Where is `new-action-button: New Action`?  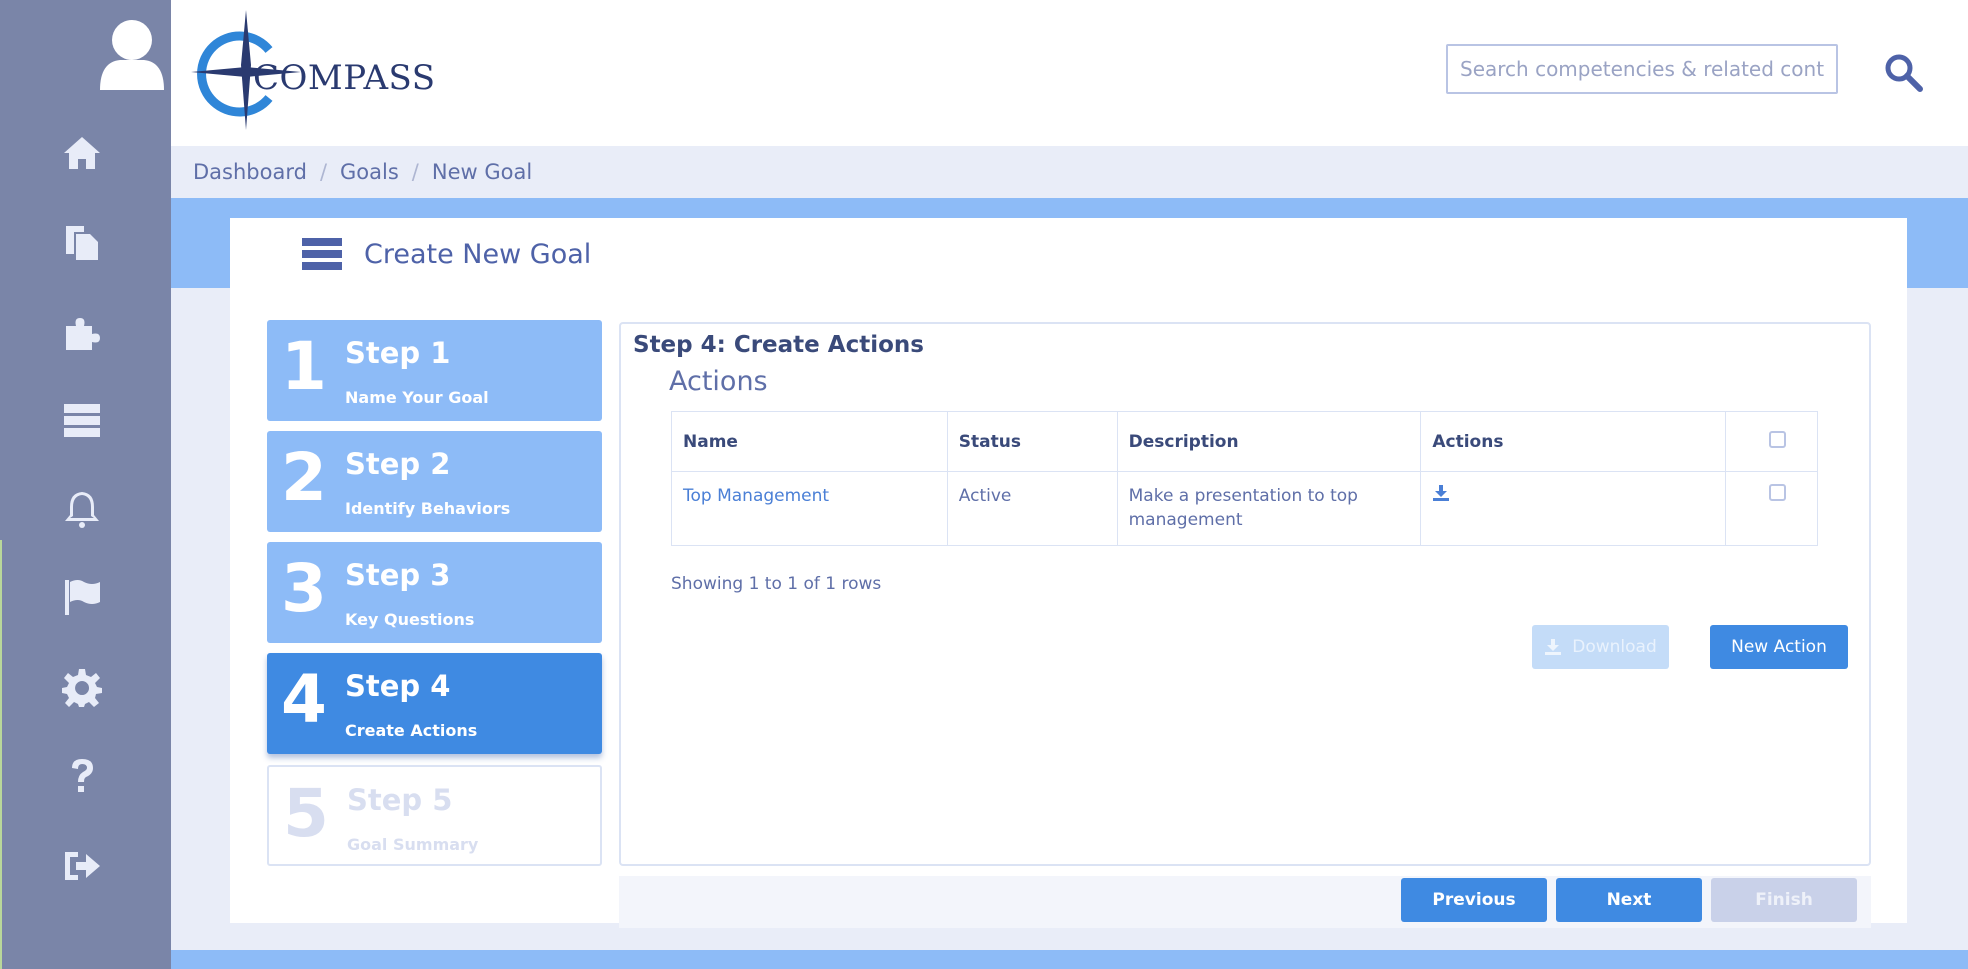
new-action-button: New Action is located at coordinates (1779, 647).